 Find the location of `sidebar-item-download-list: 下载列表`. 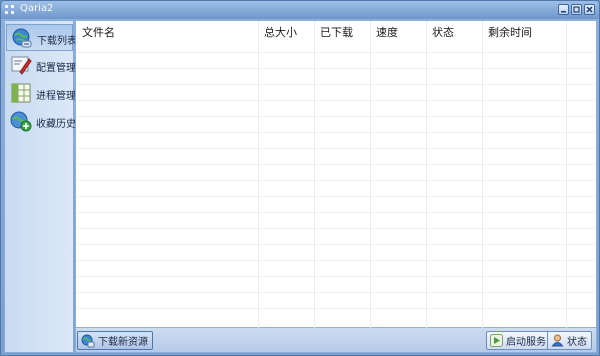

sidebar-item-download-list: 下载列表 is located at coordinates (41, 37).